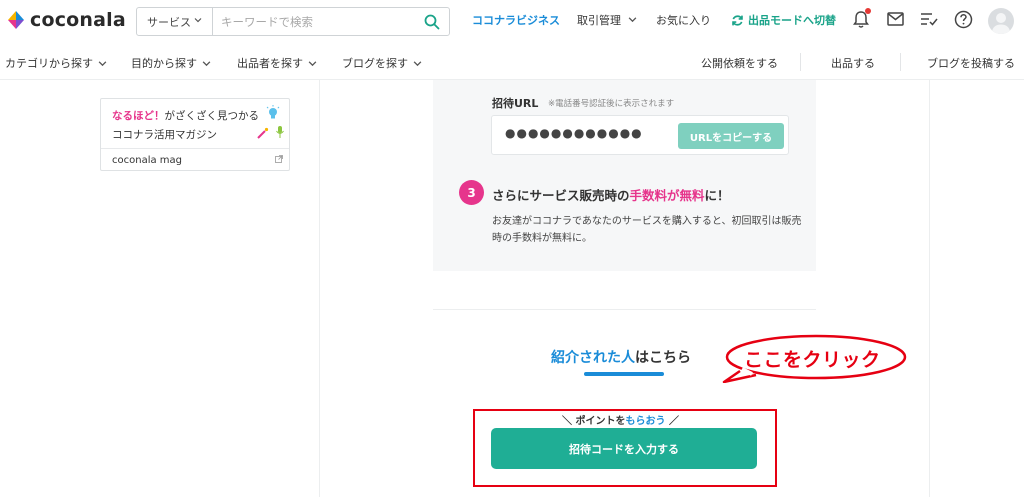 The image size is (1024, 497). I want to click on nav-label: ブログを探す, so click(375, 63).